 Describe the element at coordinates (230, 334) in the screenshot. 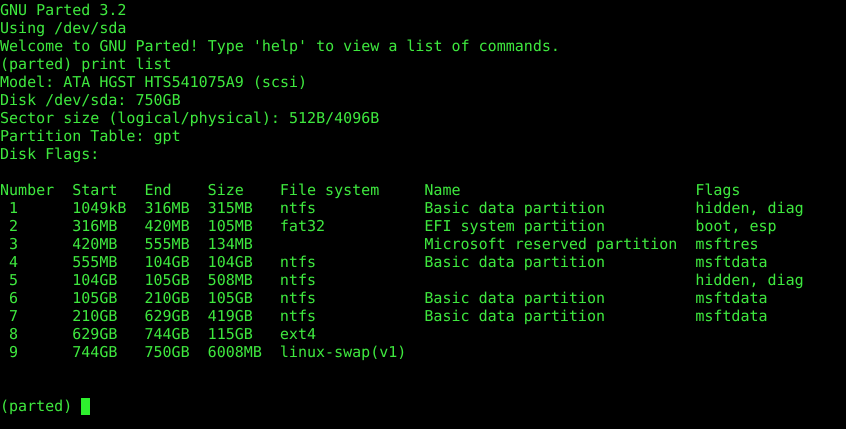

I see `table-cell: 115GB` at that location.